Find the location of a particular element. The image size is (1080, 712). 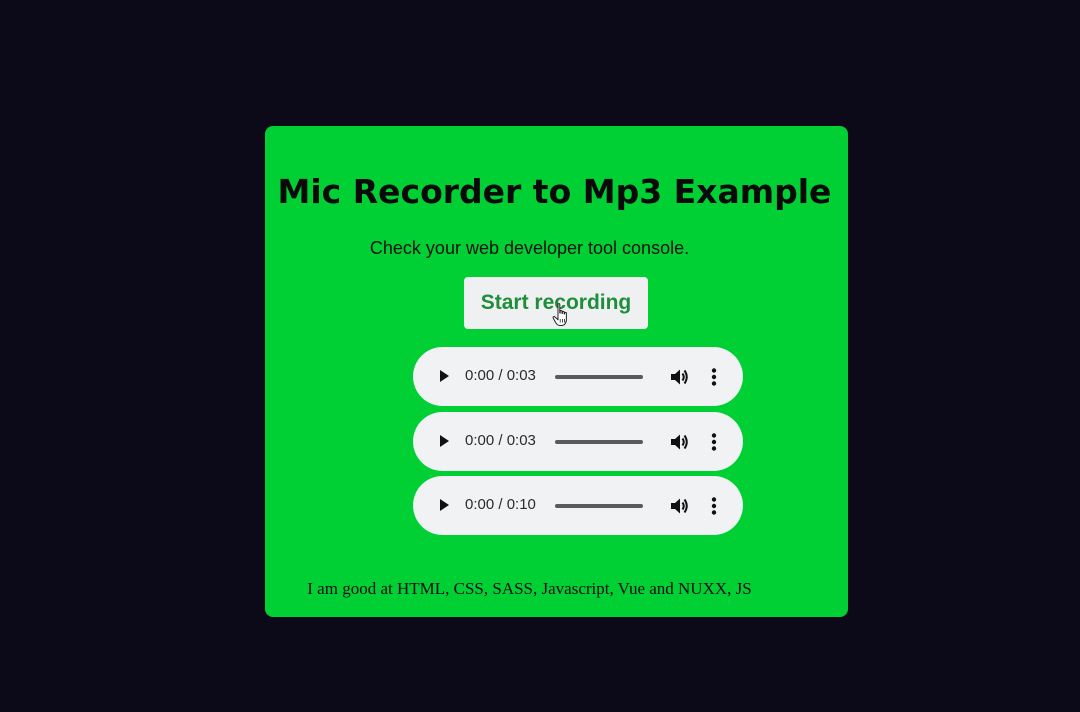

page-title: Mic Recorder to Mp3 Example is located at coordinates (554, 191).